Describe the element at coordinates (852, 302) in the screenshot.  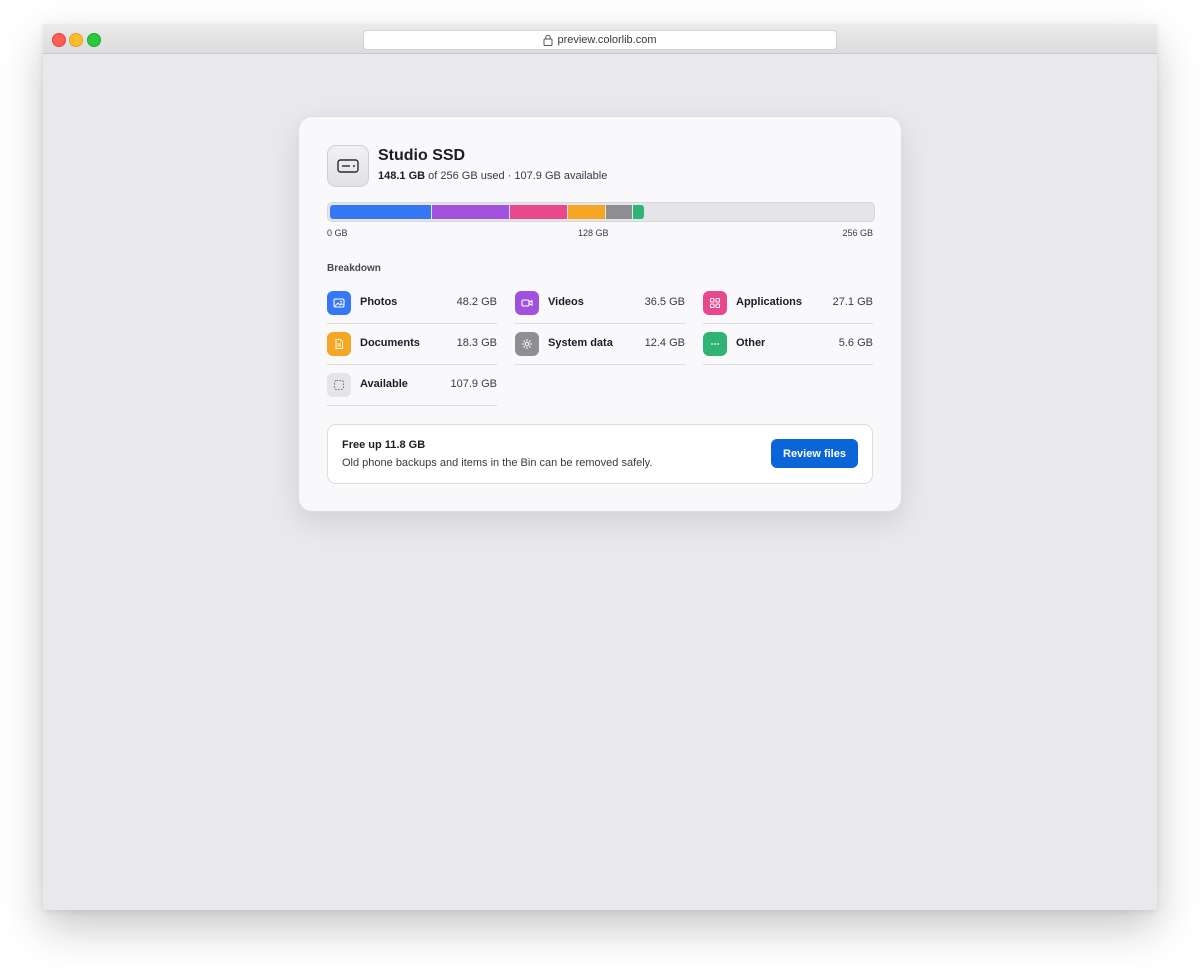
I see `category-value: 27.1 GB` at that location.